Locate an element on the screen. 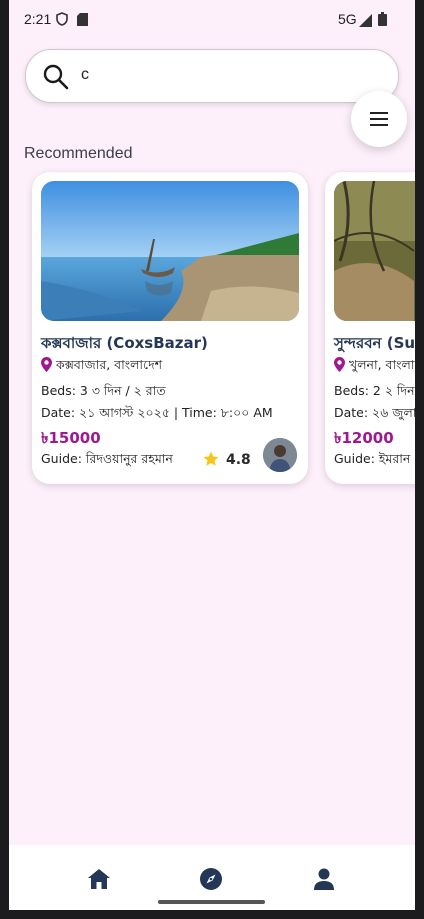 The width and height of the screenshot is (424, 919). tour-location: খুলনা, বাংলা is located at coordinates (374, 367).